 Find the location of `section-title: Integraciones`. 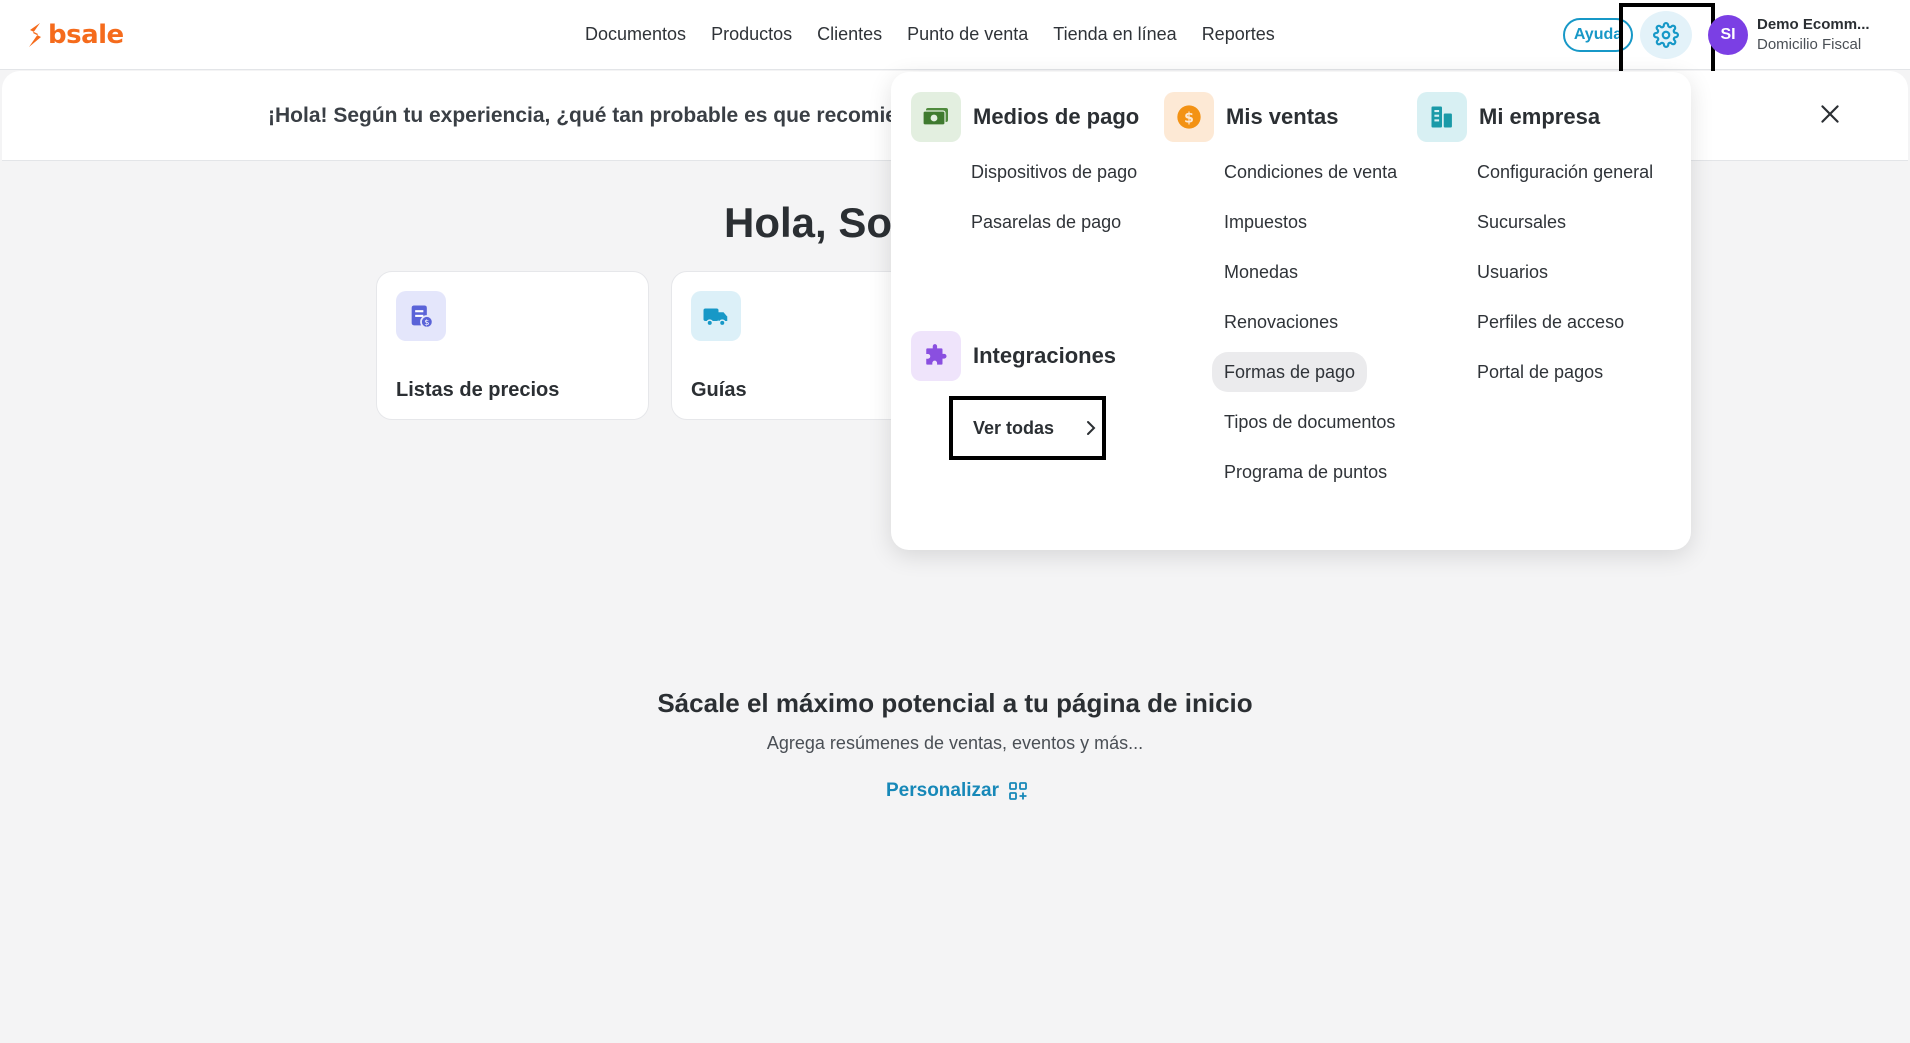

section-title: Integraciones is located at coordinates (1045, 355).